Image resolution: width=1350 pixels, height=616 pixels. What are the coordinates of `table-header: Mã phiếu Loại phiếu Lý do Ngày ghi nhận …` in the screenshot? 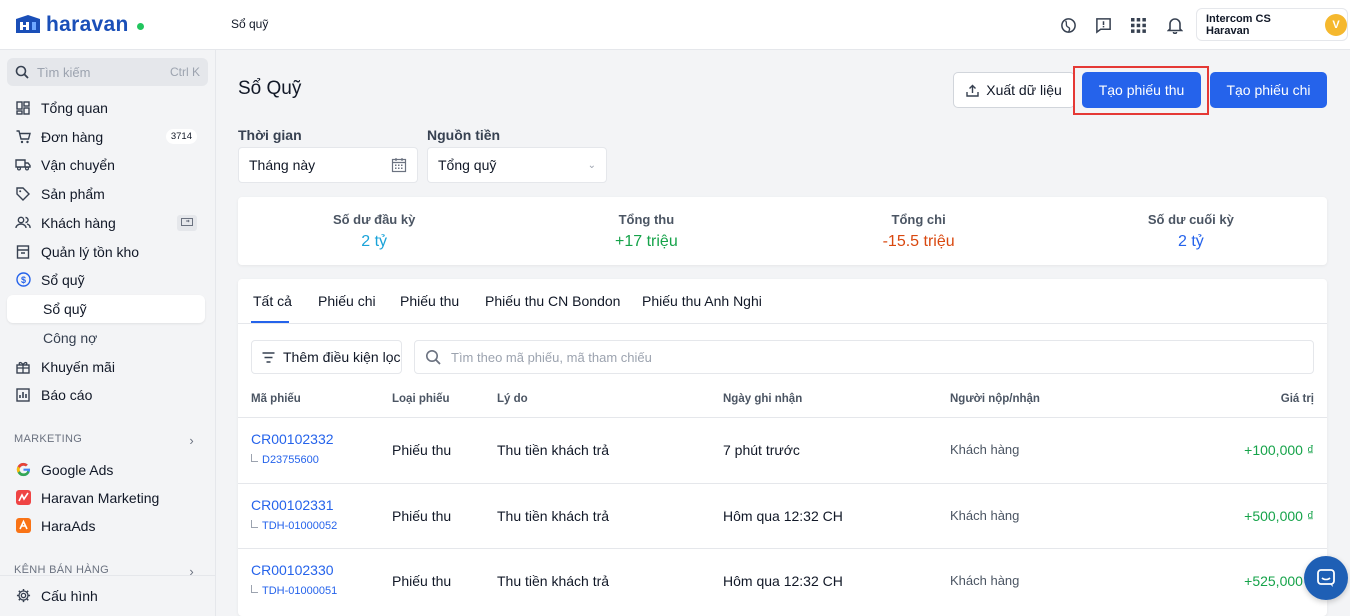 It's located at (782, 399).